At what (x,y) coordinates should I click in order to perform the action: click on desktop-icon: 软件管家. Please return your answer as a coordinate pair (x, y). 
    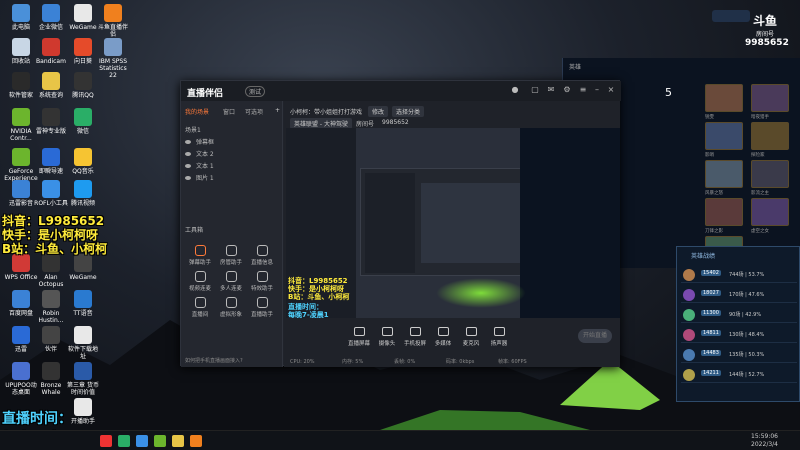
    Looking at the image, I should click on (21, 85).